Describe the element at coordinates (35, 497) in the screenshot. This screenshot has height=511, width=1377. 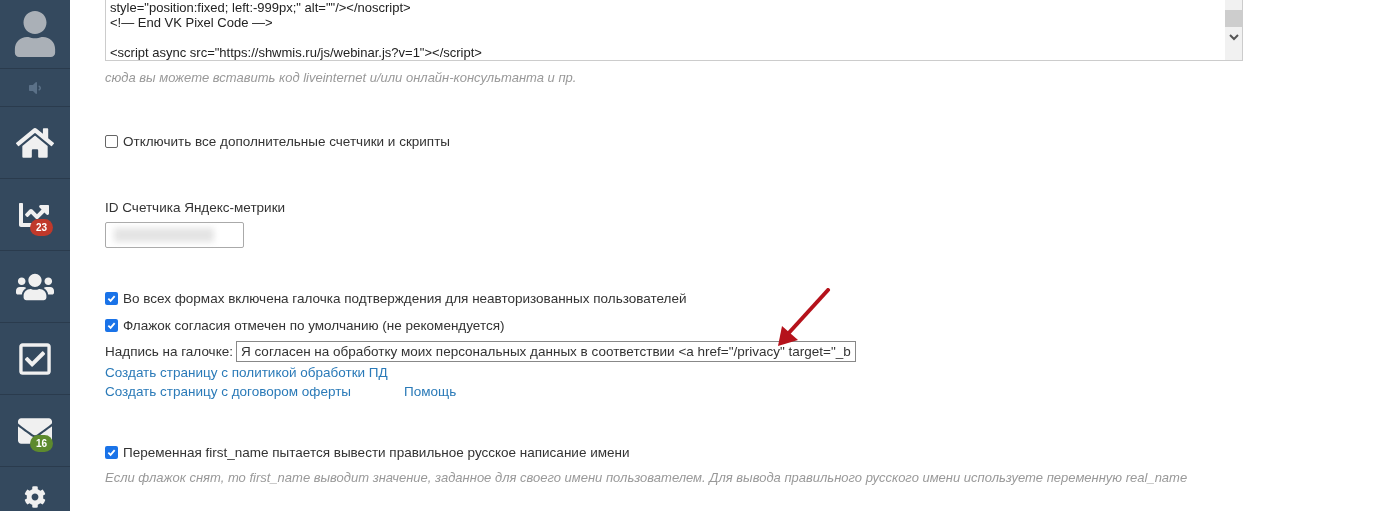
I see `settings-icon` at that location.